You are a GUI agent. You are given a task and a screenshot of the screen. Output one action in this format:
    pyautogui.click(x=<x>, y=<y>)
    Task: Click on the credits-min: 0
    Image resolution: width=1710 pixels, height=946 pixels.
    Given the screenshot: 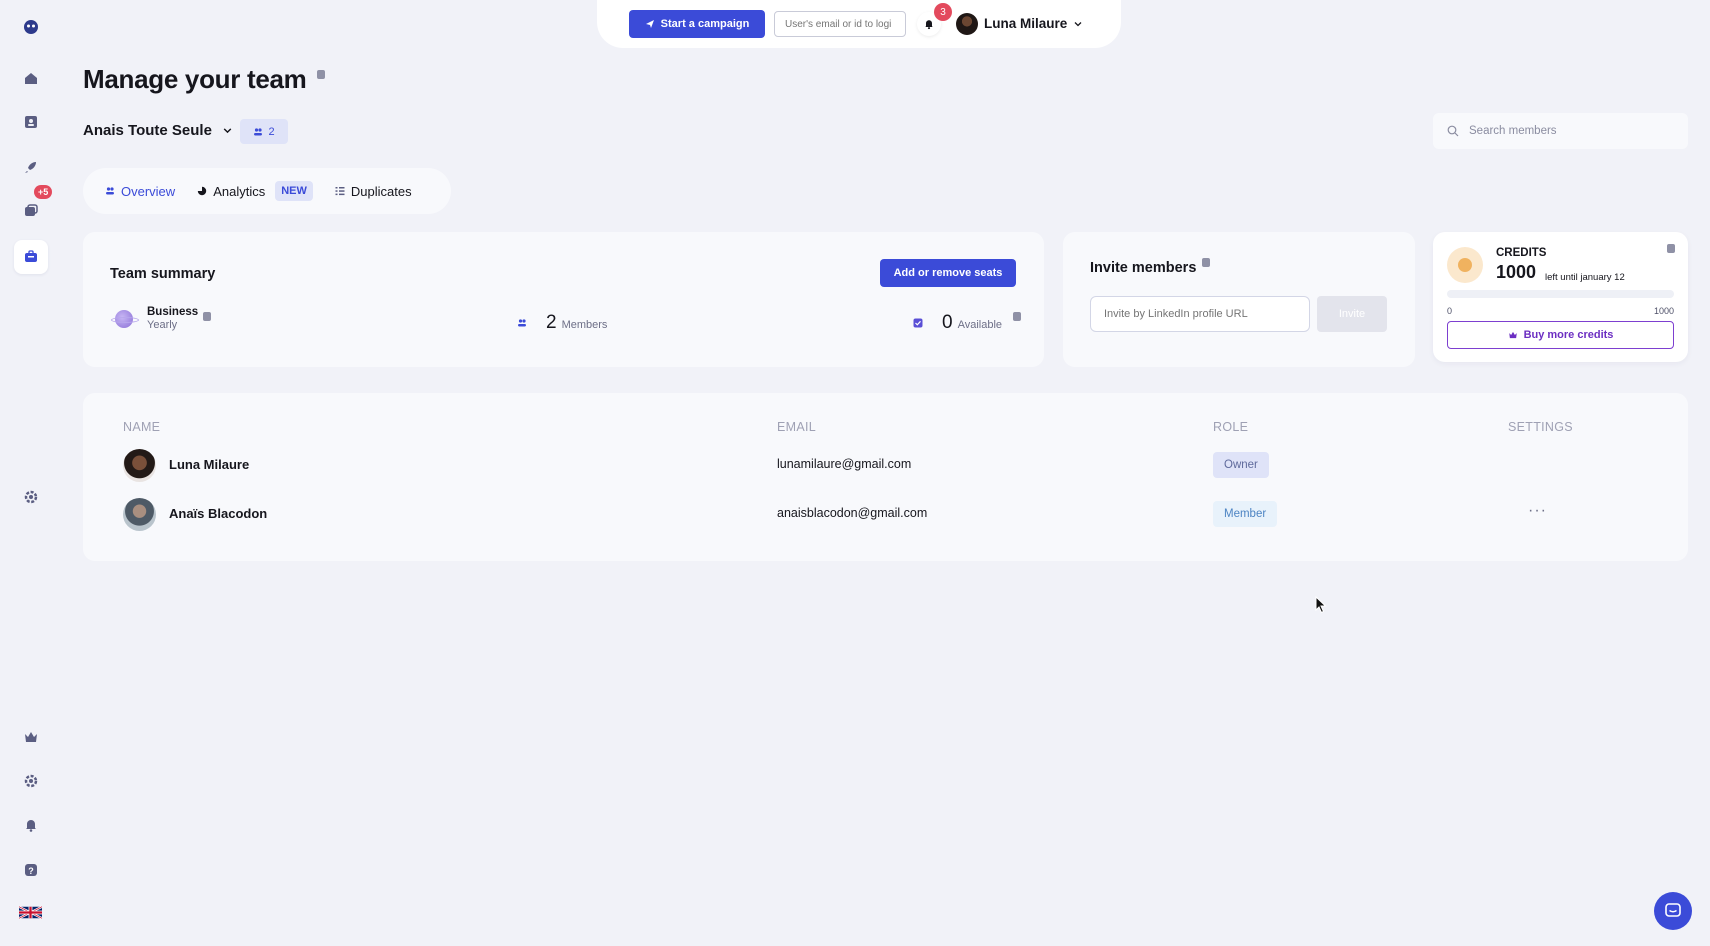 What is the action you would take?
    pyautogui.click(x=1450, y=311)
    